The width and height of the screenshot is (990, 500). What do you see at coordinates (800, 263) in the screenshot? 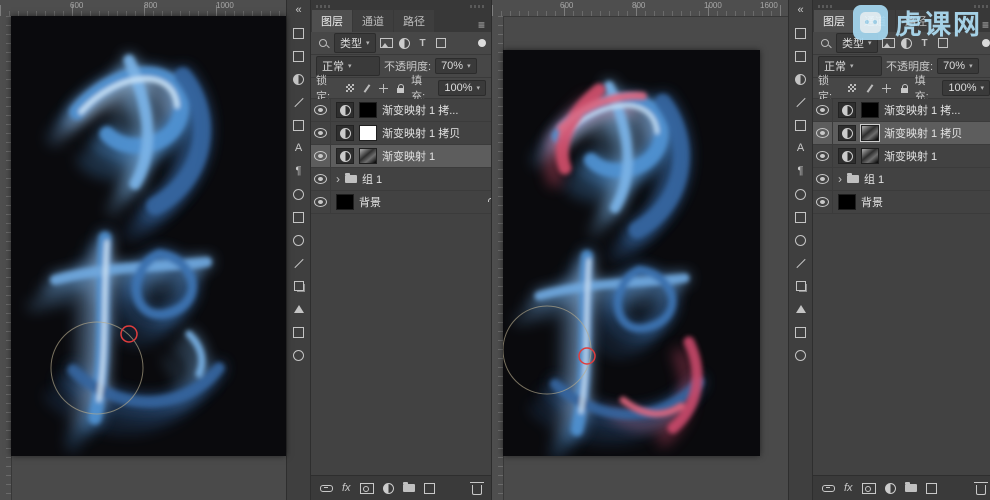
I see `curves-icon` at bounding box center [800, 263].